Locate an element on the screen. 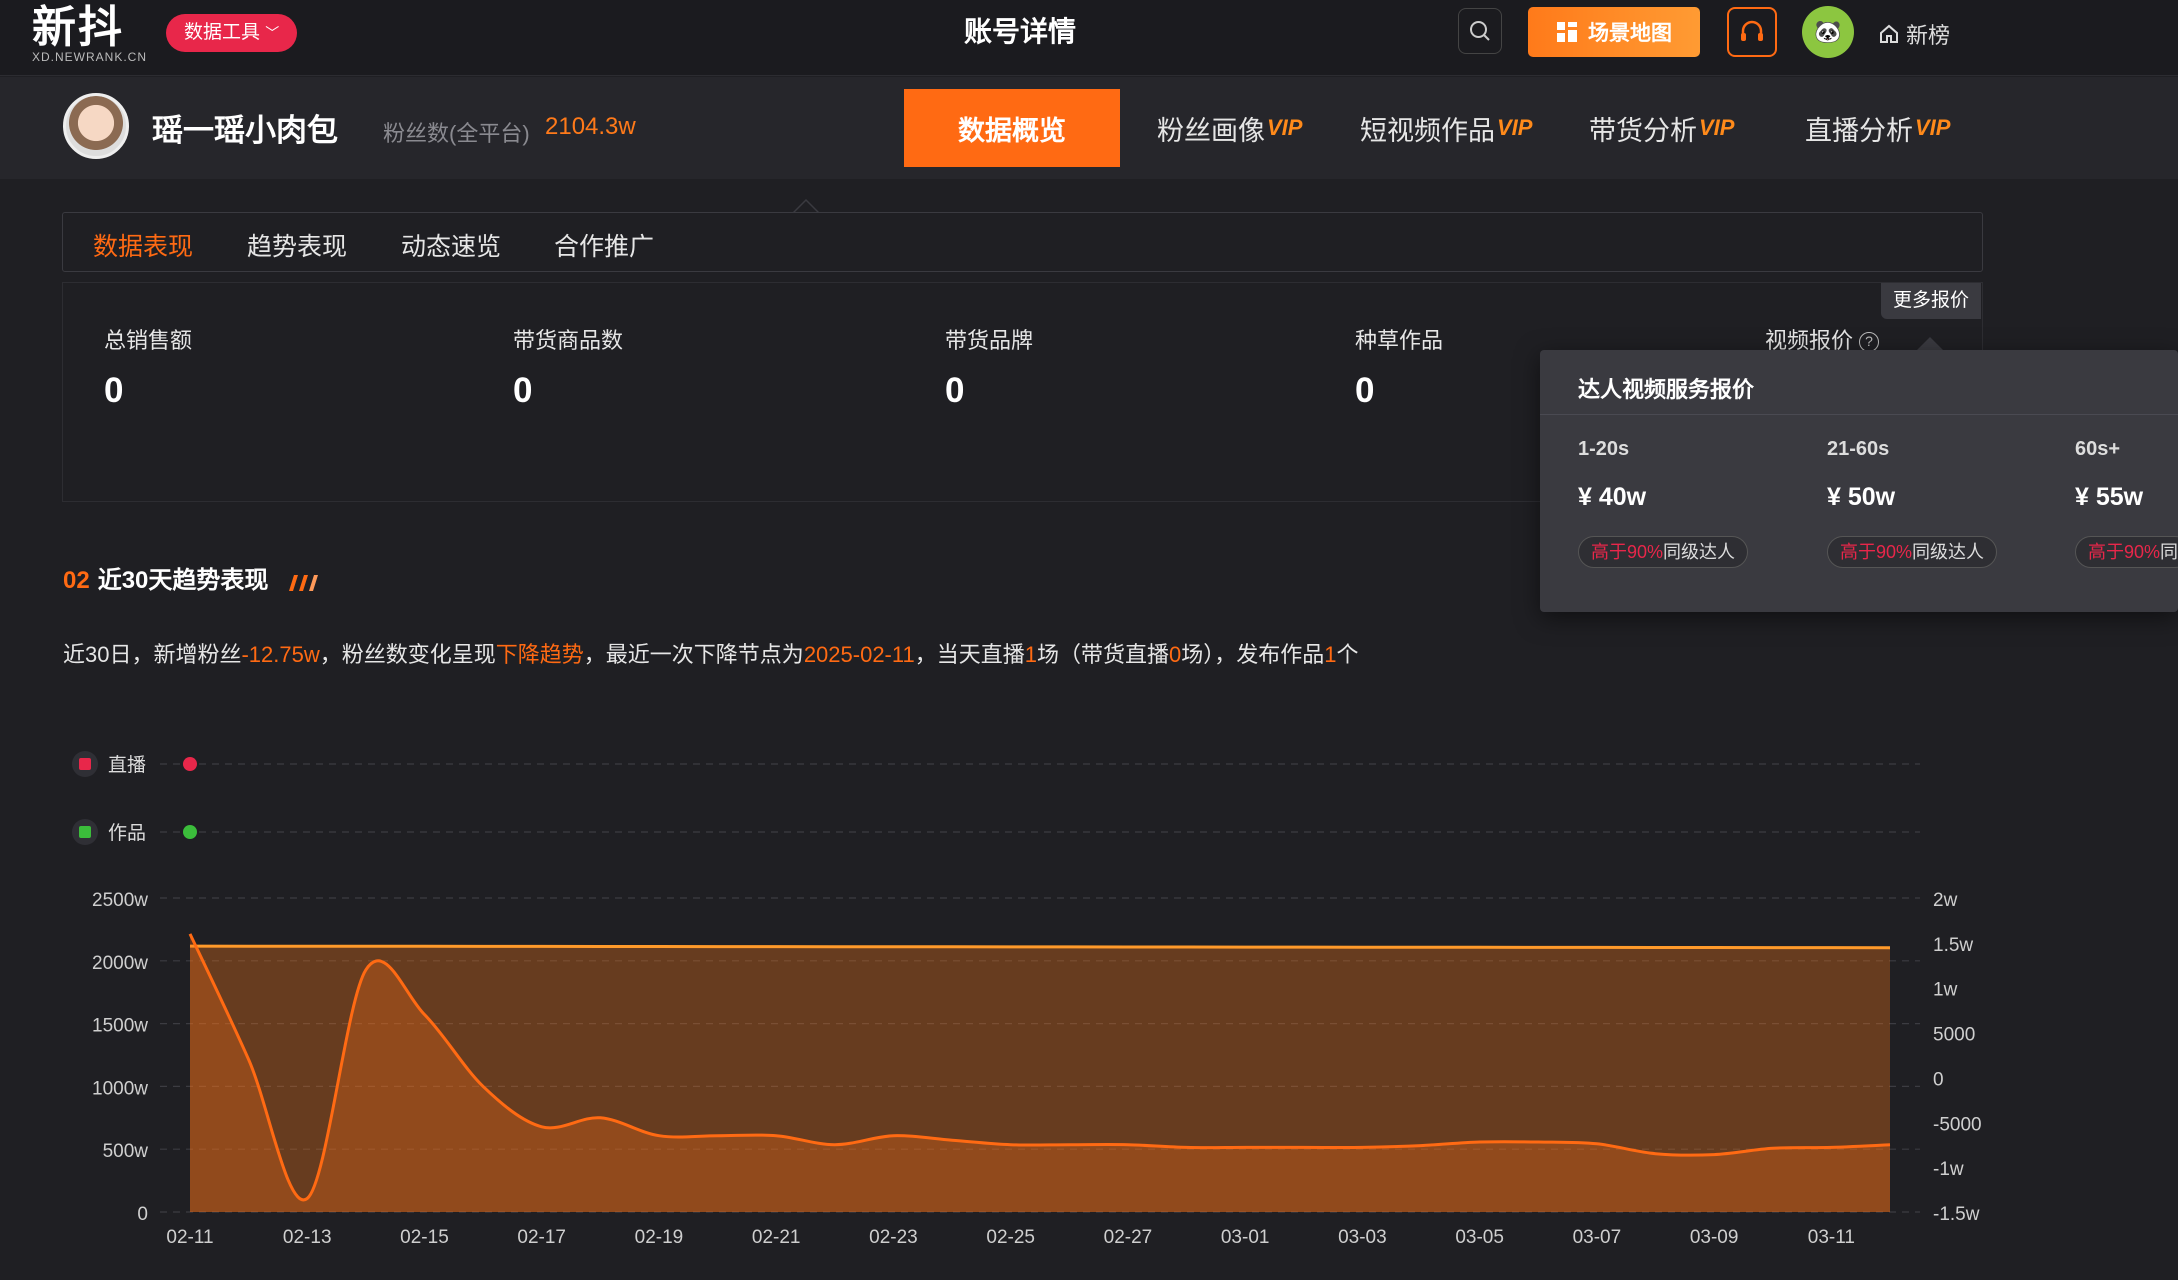 The image size is (2178, 1280). x-tick-label: 03-05 is located at coordinates (1479, 1237).